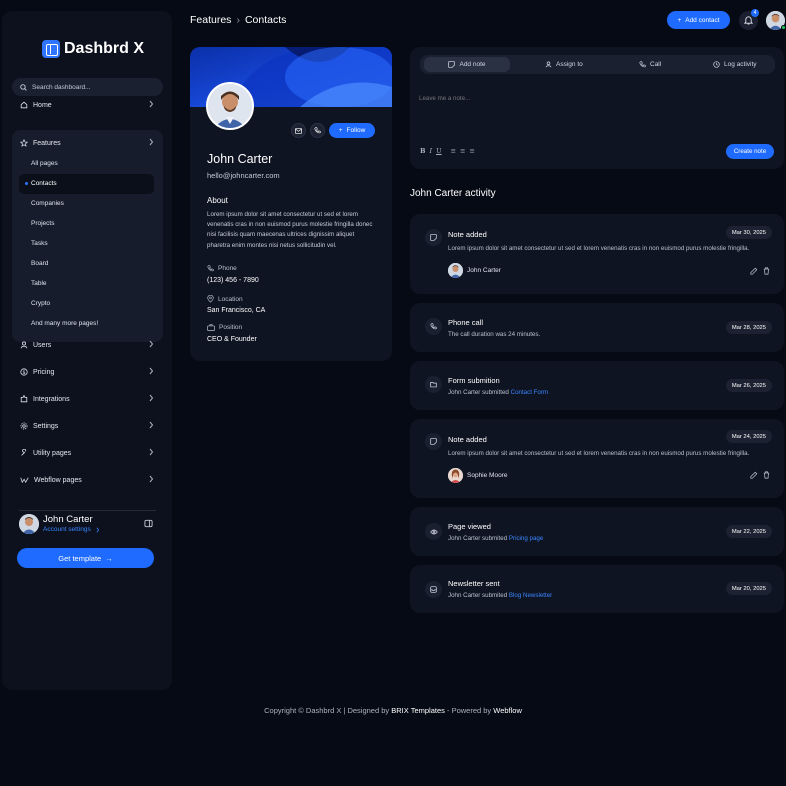 The width and height of the screenshot is (786, 786). I want to click on sidebar-subitem-board: Board, so click(39, 264).